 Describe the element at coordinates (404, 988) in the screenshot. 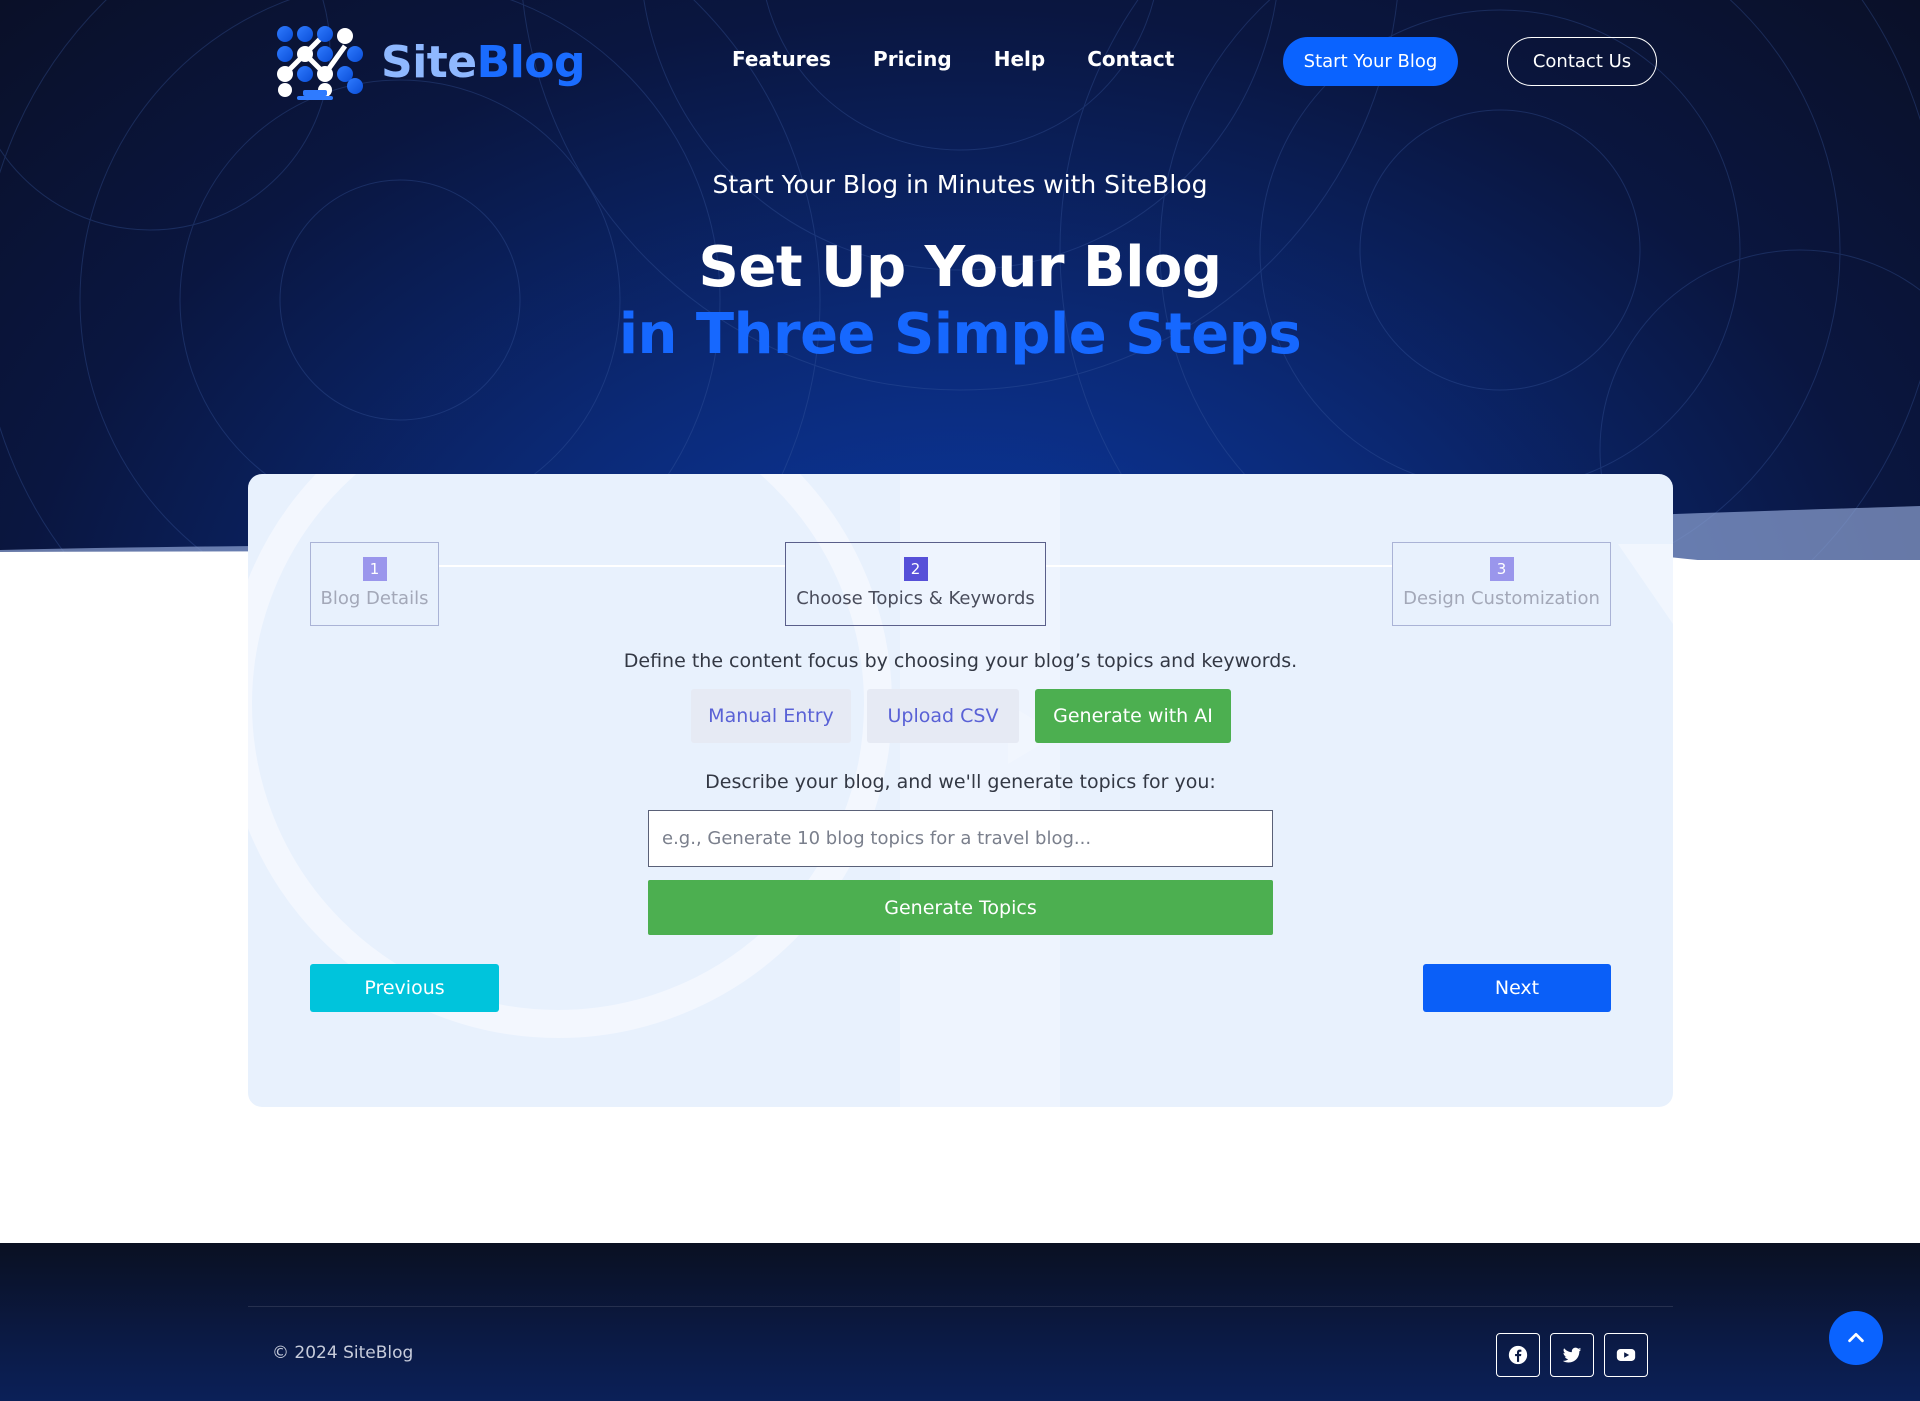

I see `previous-button: Previous` at that location.